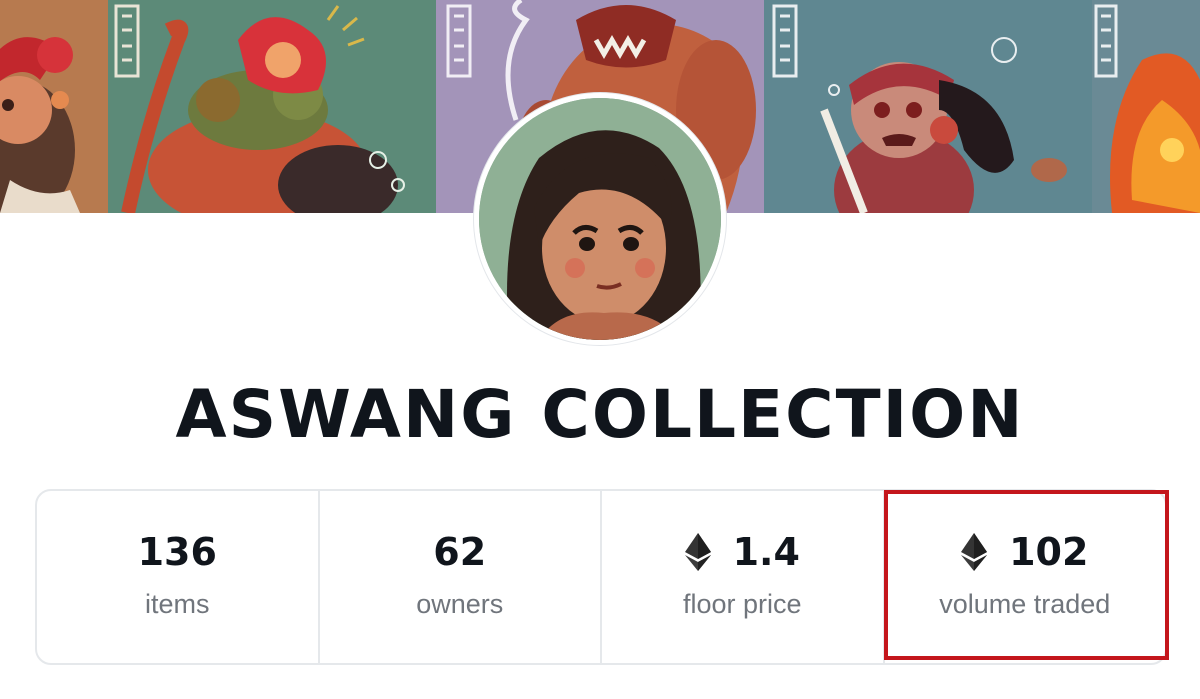 This screenshot has height=699, width=1200. I want to click on stat-floor-price: 1.4 floor price, so click(741, 577).